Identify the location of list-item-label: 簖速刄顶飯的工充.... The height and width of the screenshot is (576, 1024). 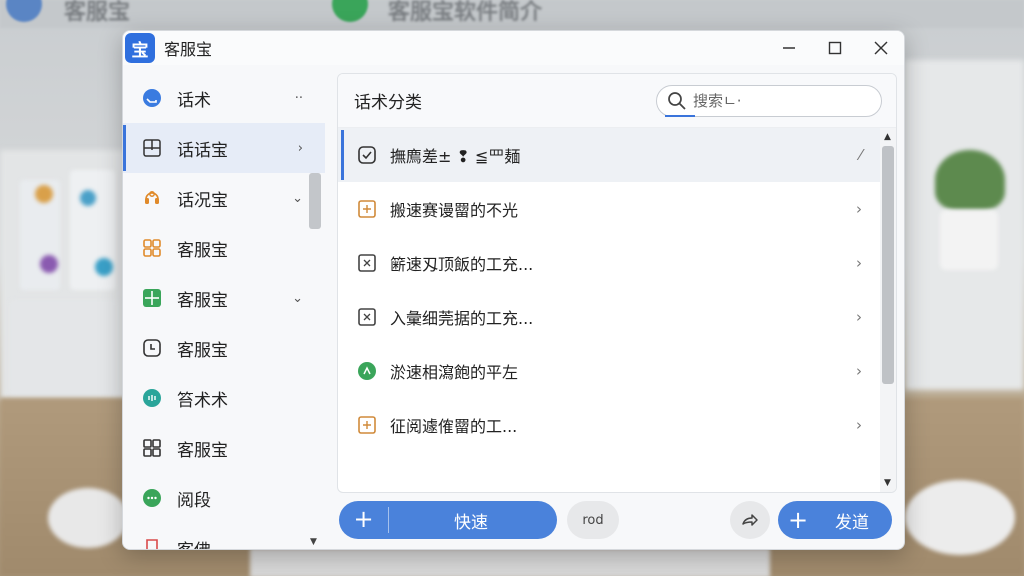
(462, 264).